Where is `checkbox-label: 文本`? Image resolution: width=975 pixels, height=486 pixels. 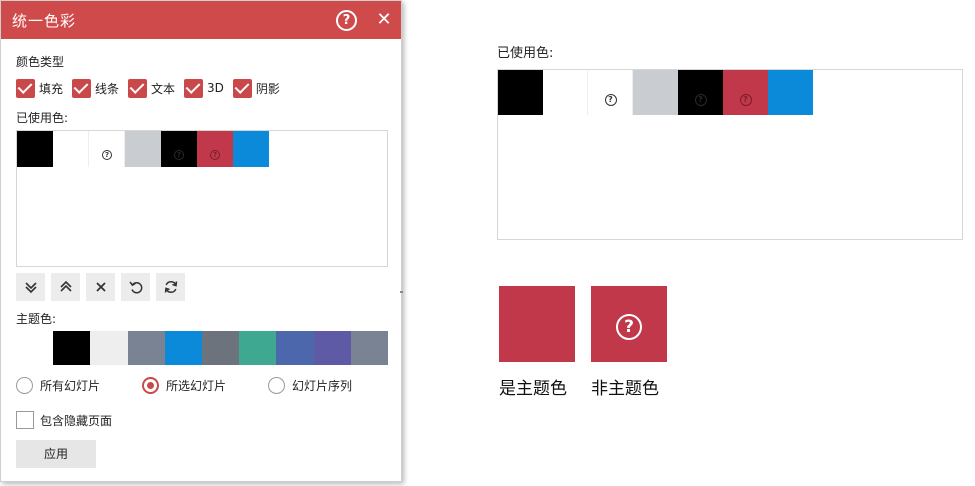 checkbox-label: 文本 is located at coordinates (163, 88).